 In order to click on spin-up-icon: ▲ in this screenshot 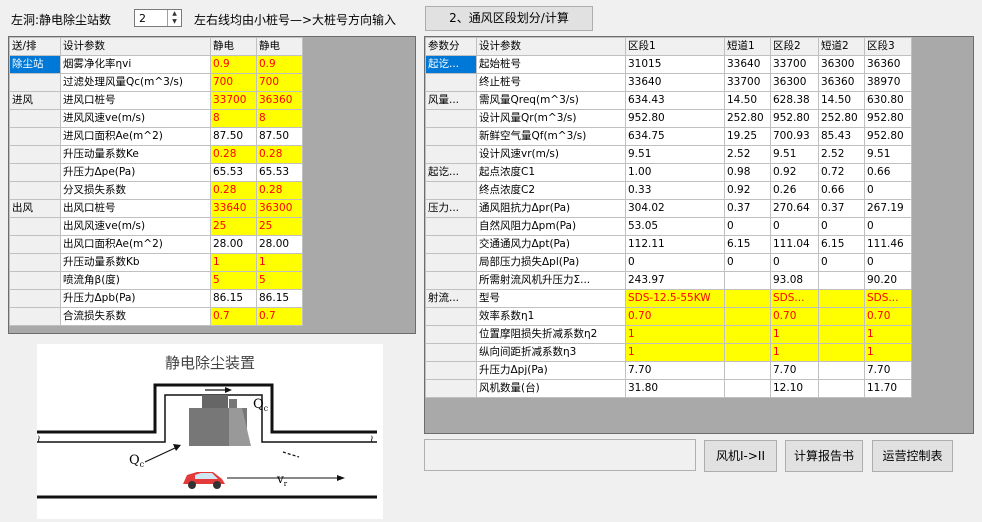, I will do `click(174, 14)`.